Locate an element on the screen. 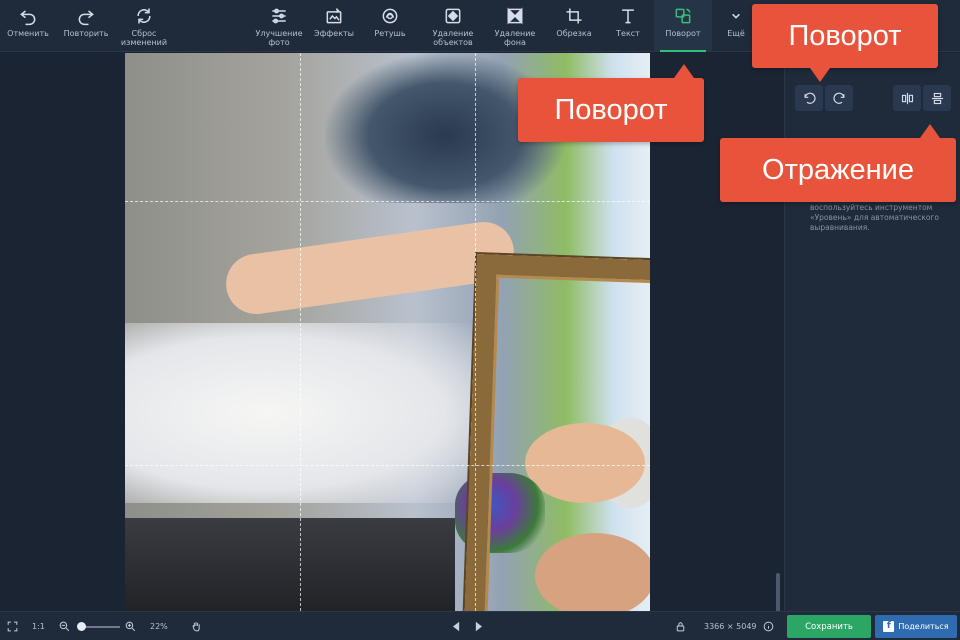 This screenshot has width=960, height=640. callout-rotate-top: Поворот is located at coordinates (845, 43).